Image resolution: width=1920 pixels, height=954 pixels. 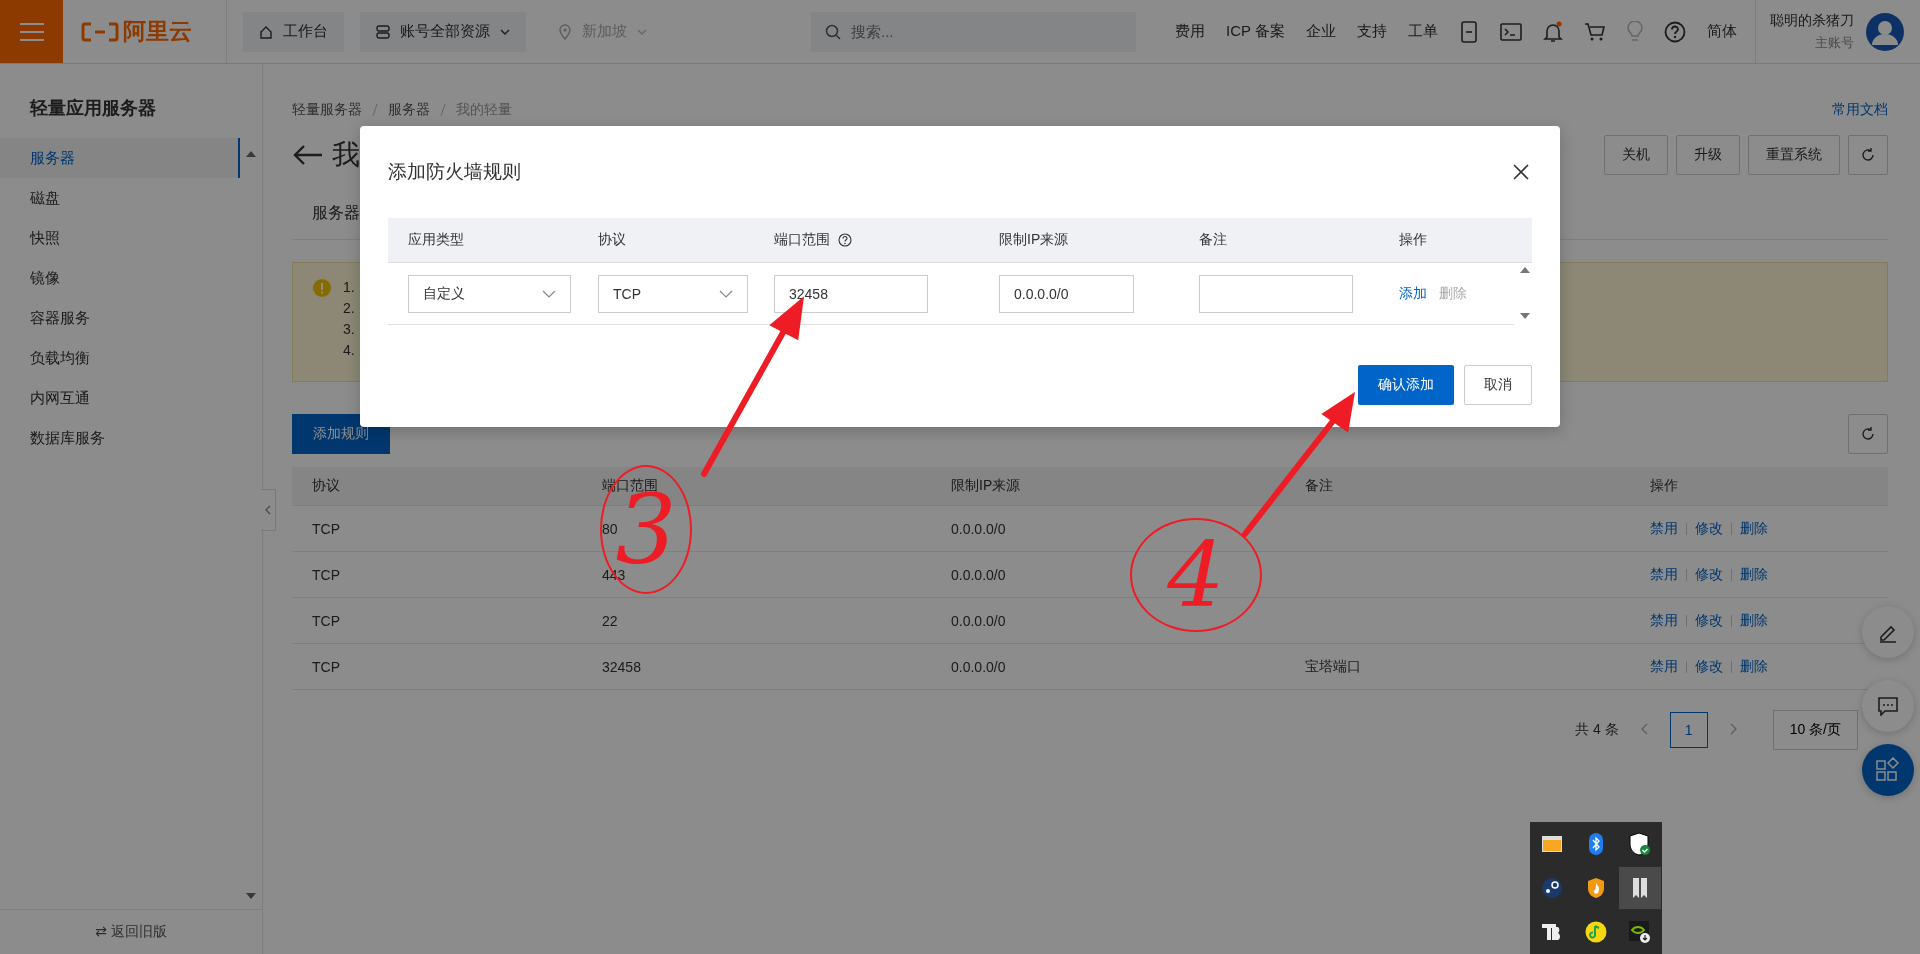 I want to click on sidebar-item: 磁盘, so click(x=120, y=198).